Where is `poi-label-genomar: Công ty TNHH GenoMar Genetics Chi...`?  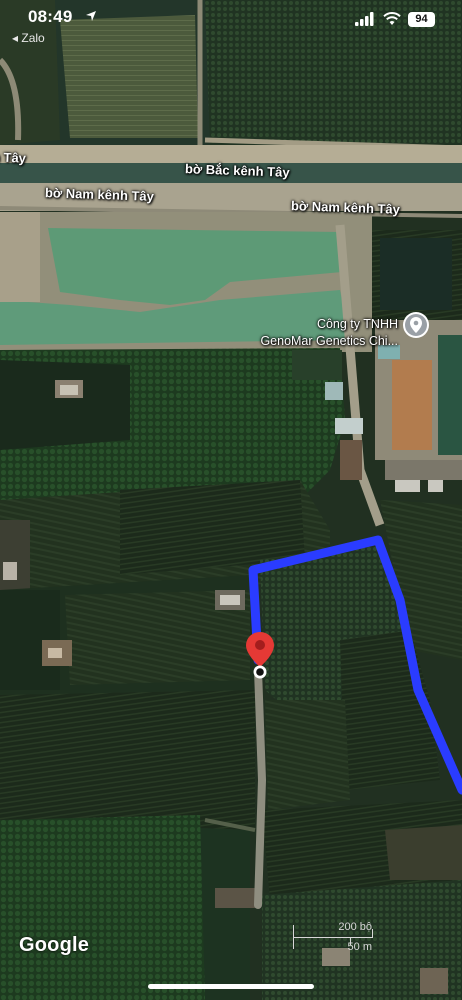
poi-label-genomar: Công ty TNHH GenoMar Genetics Chi... is located at coordinates (311, 333).